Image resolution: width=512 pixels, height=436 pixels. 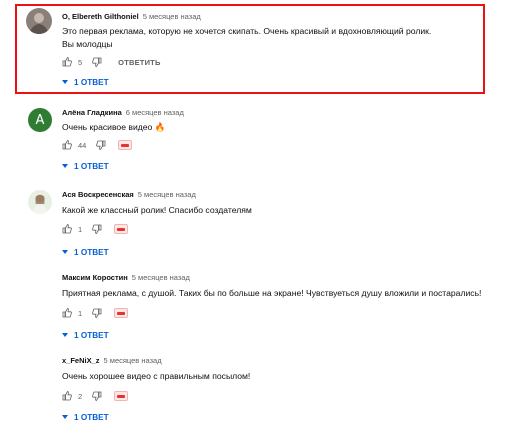 I want to click on author-name: Алёна Гладкина, so click(x=92, y=112).